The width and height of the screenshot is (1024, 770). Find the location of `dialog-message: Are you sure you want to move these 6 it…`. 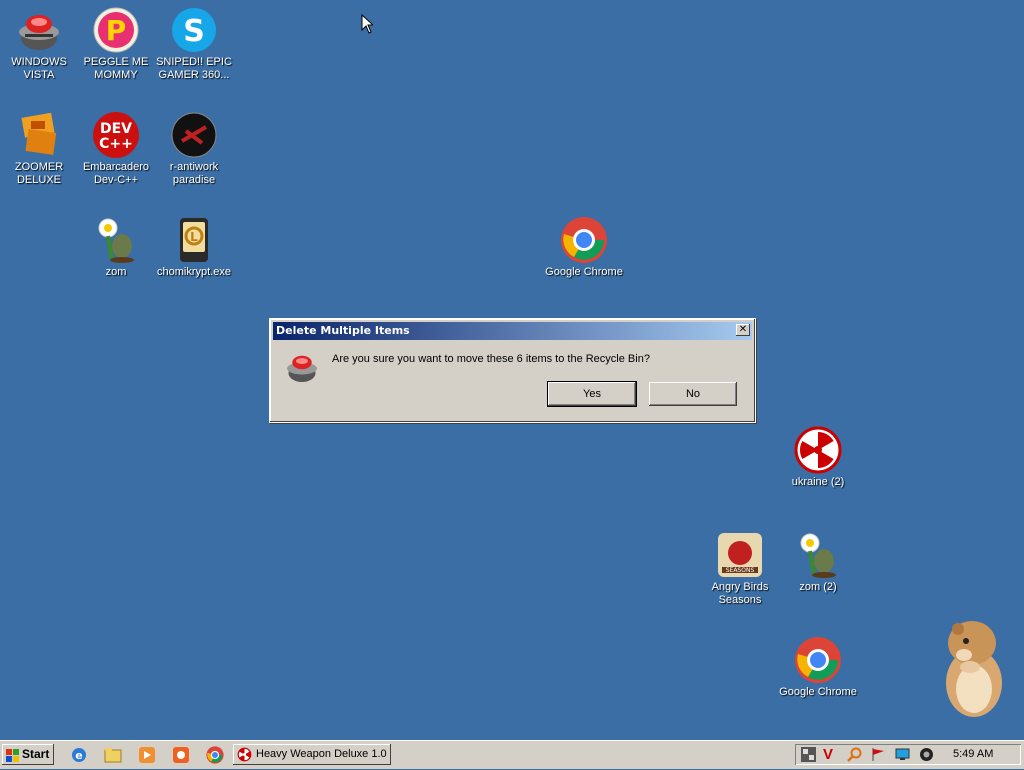

dialog-message: Are you sure you want to move these 6 it… is located at coordinates (491, 359).